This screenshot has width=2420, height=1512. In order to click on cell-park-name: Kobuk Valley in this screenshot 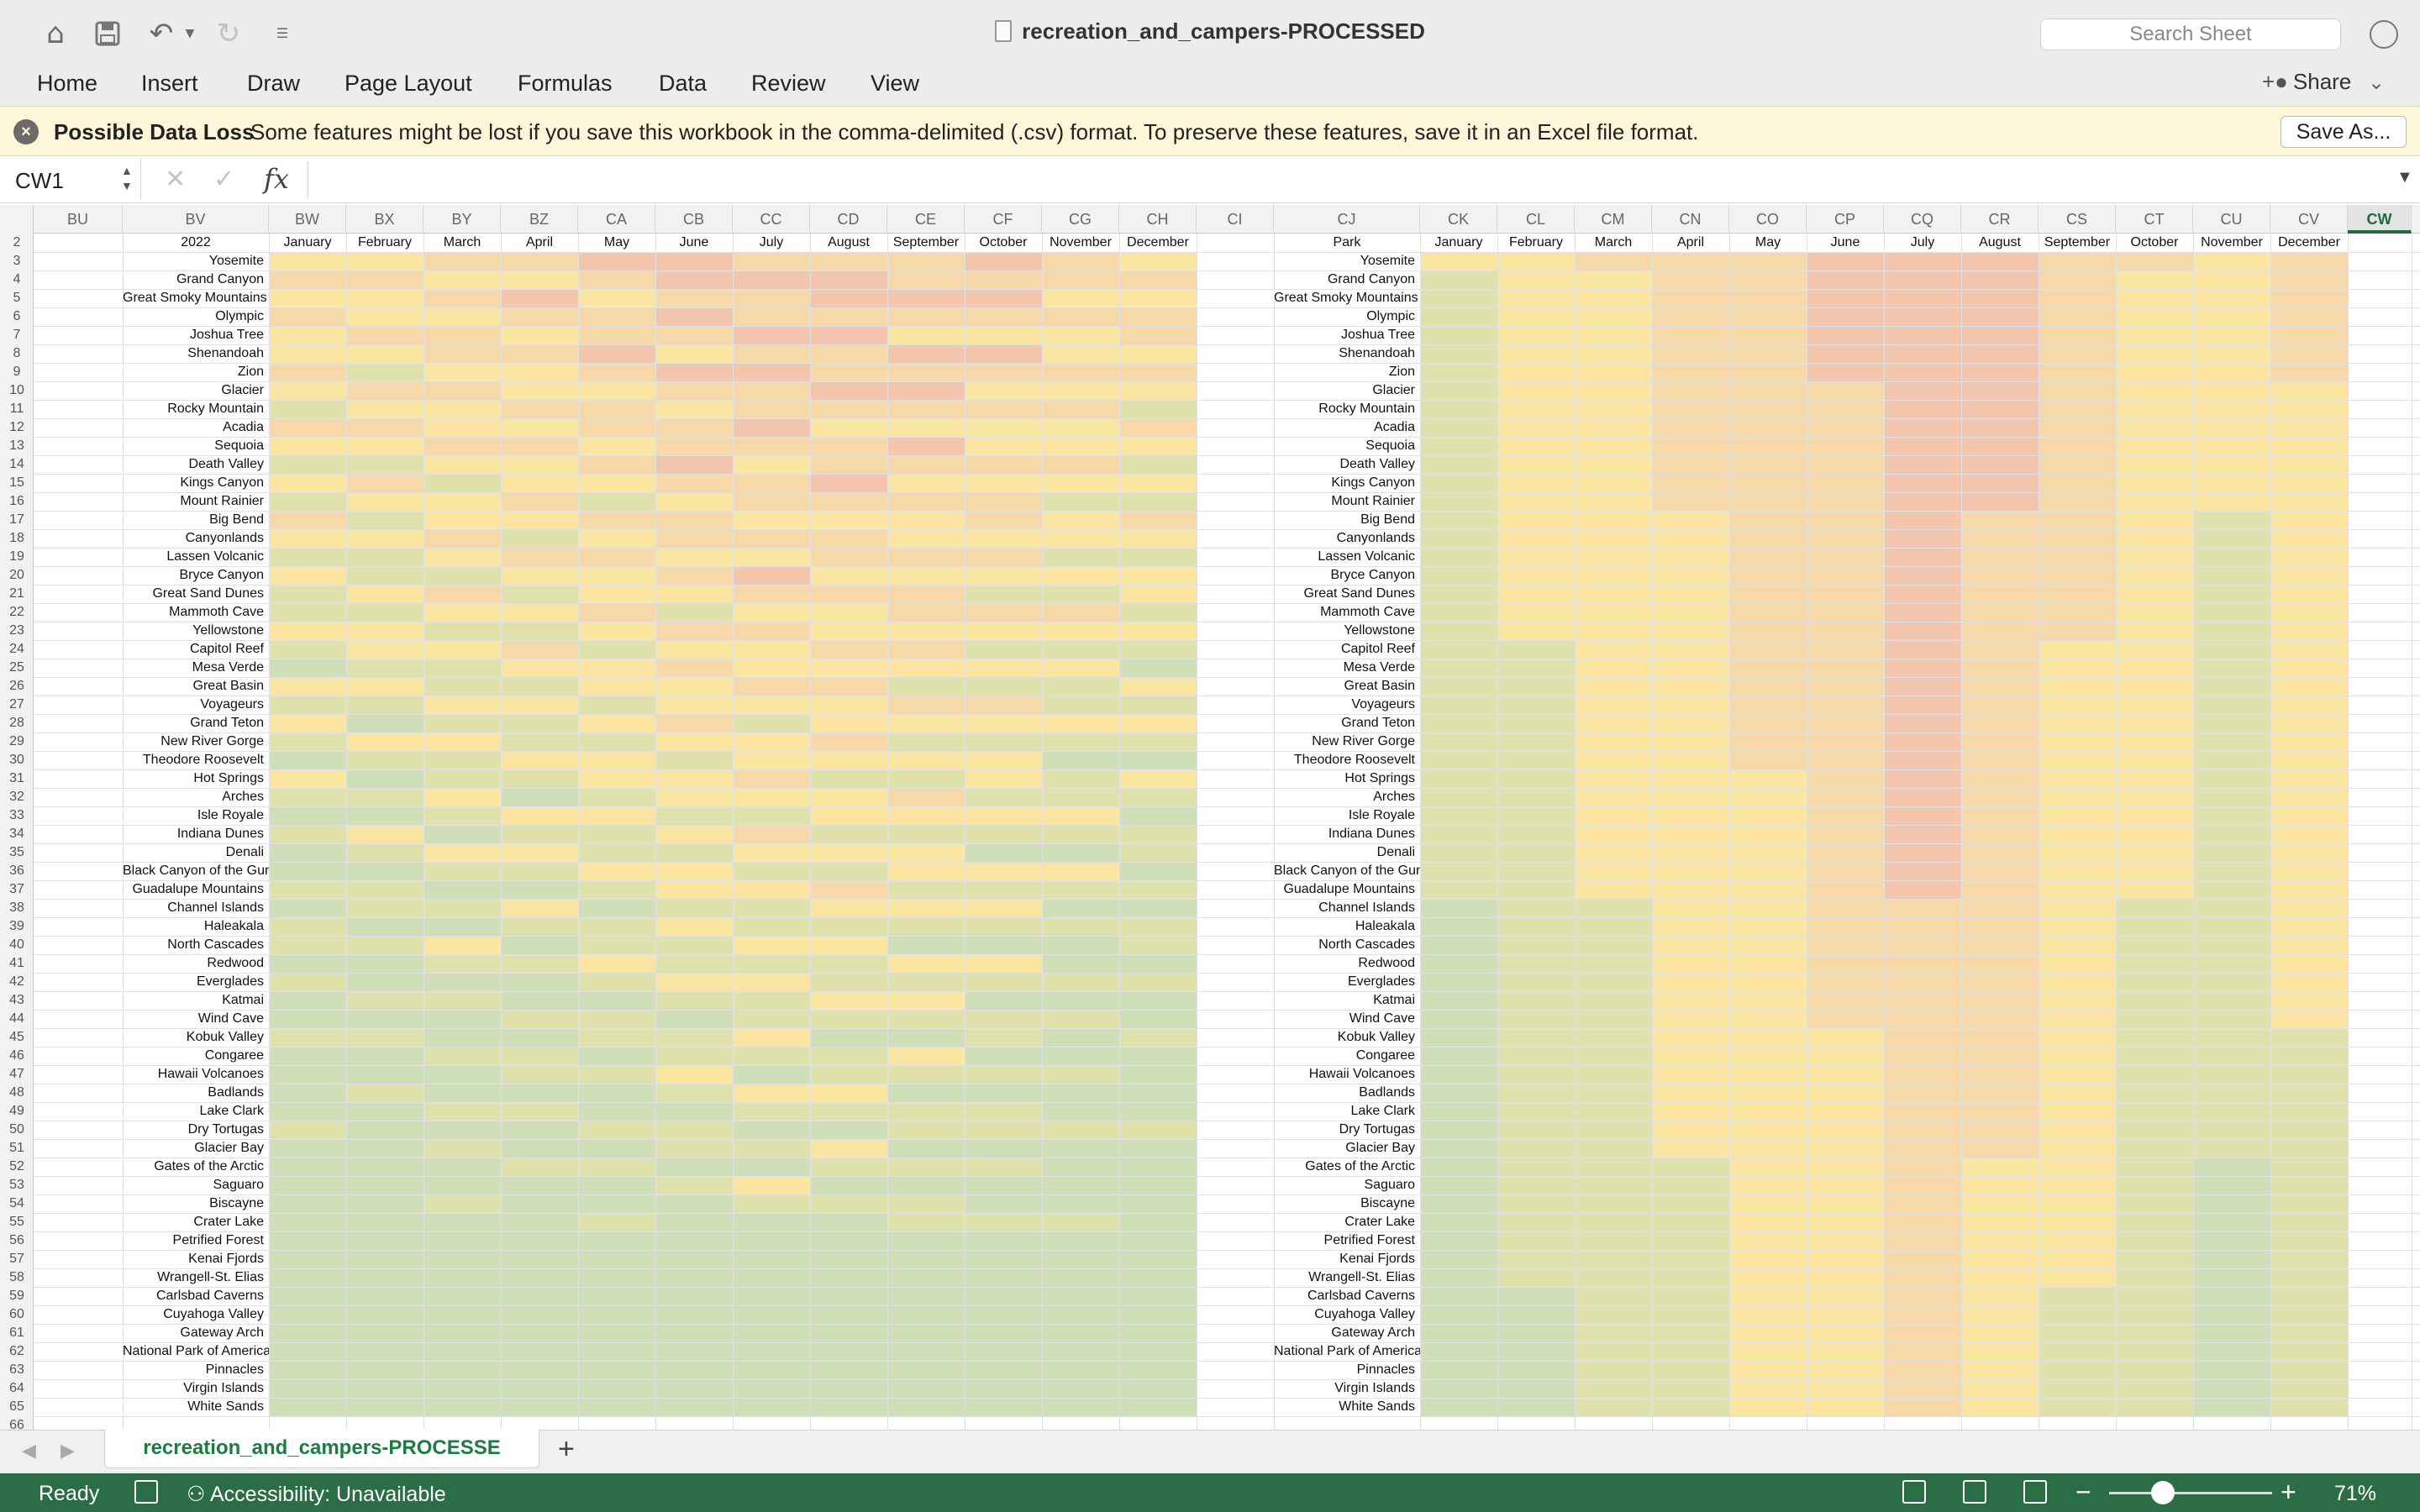, I will do `click(196, 1037)`.